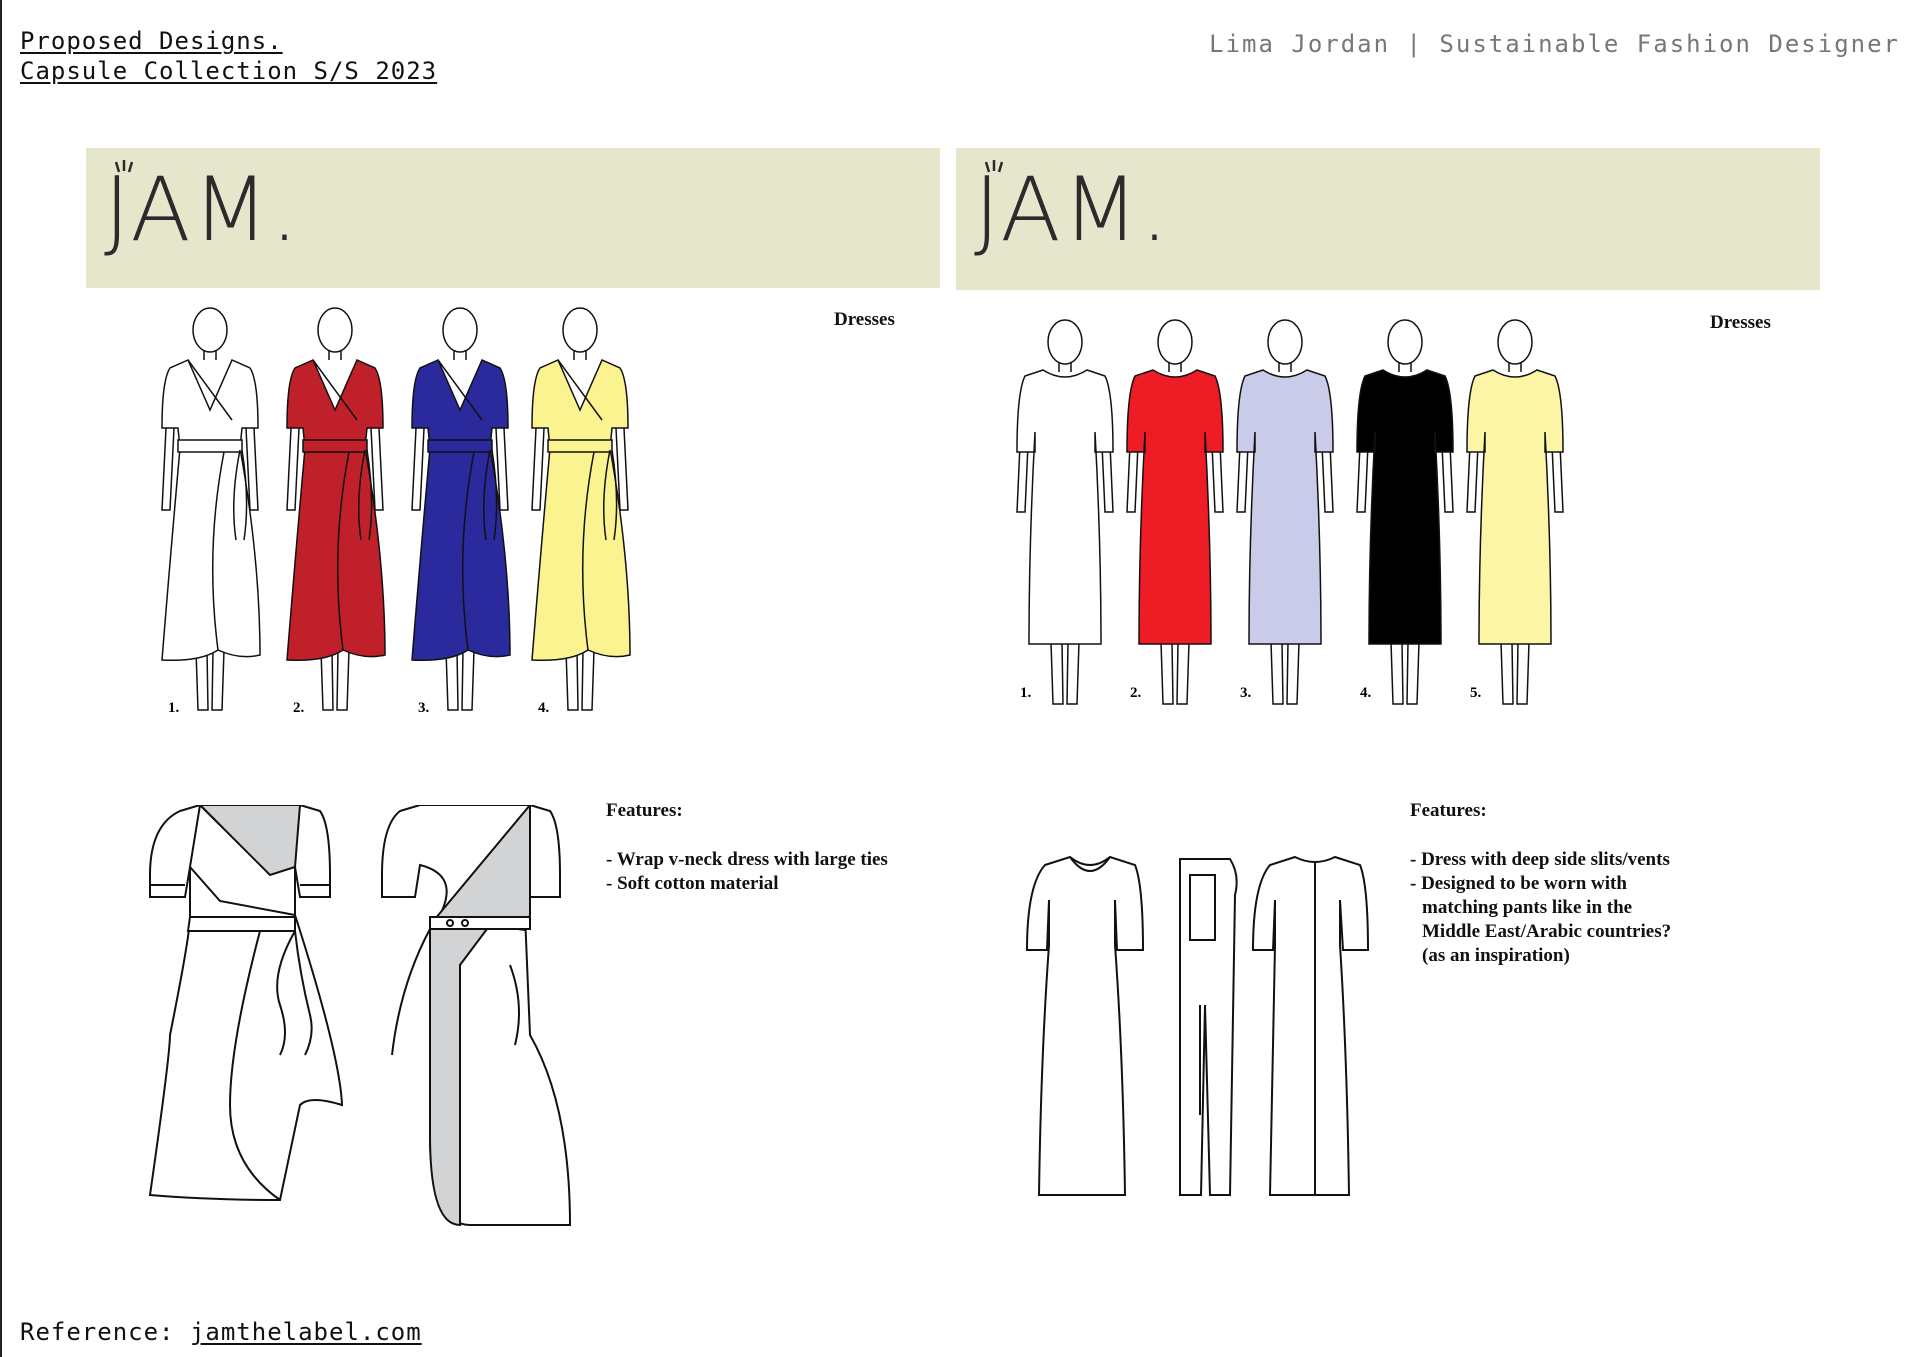 This screenshot has width=1920, height=1357. I want to click on feature-item: matching pants like in the, so click(1527, 907).